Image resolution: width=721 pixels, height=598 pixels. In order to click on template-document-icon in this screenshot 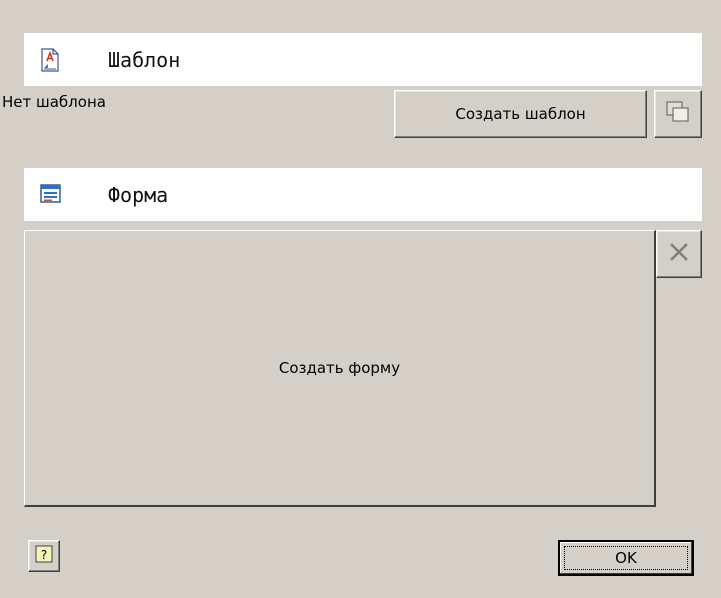, I will do `click(50, 59)`.